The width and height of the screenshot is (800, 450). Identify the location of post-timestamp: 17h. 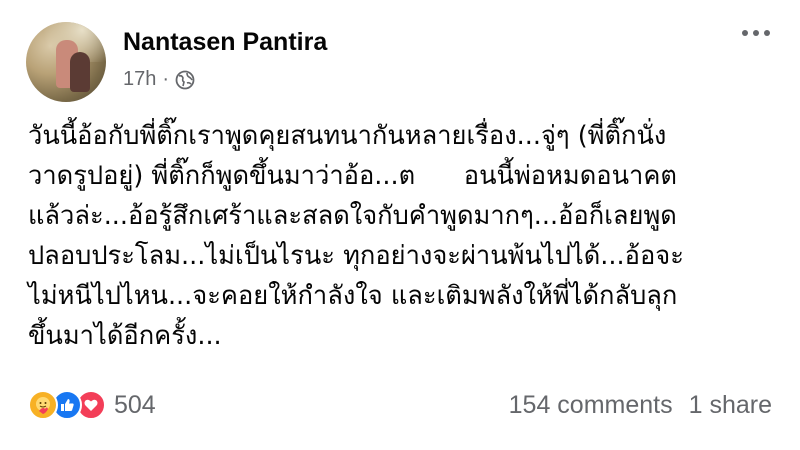
(139, 79).